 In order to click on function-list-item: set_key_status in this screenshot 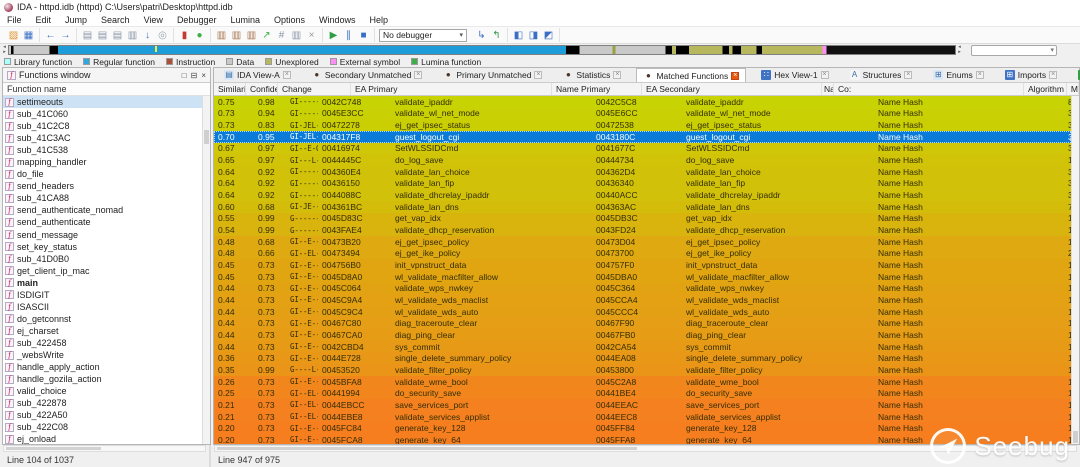, I will do `click(102, 247)`.